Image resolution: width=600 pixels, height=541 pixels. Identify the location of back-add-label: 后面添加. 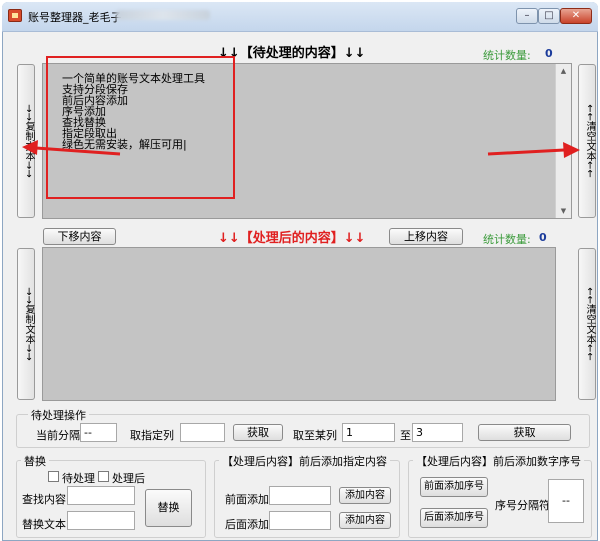
(247, 524).